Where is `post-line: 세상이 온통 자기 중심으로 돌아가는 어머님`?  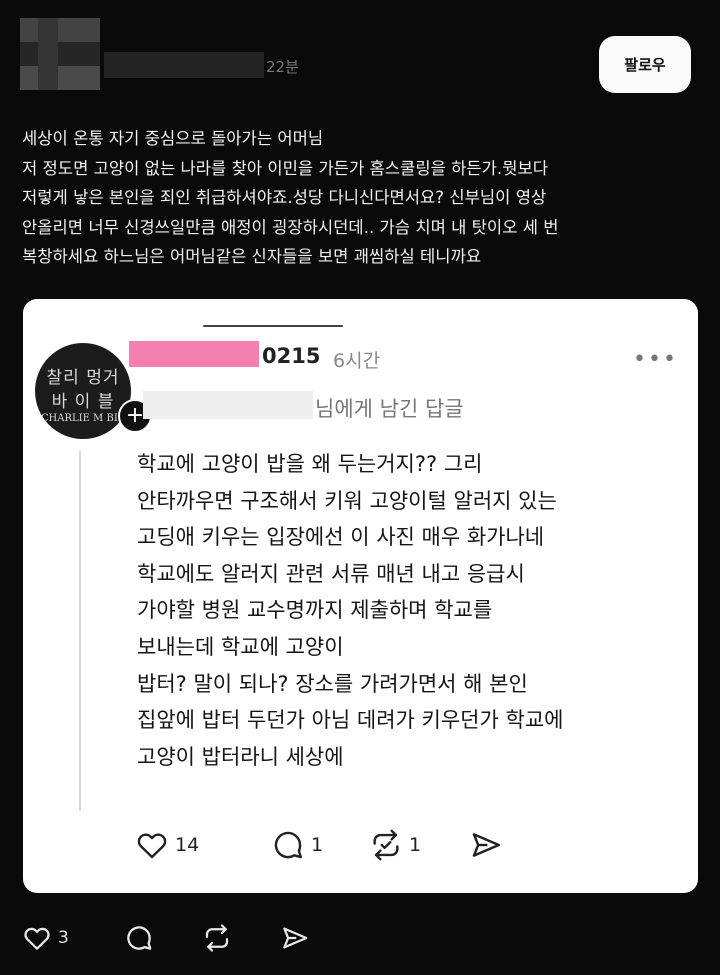 post-line: 세상이 온통 자기 중심으로 돌아가는 어머님 is located at coordinates (173, 138).